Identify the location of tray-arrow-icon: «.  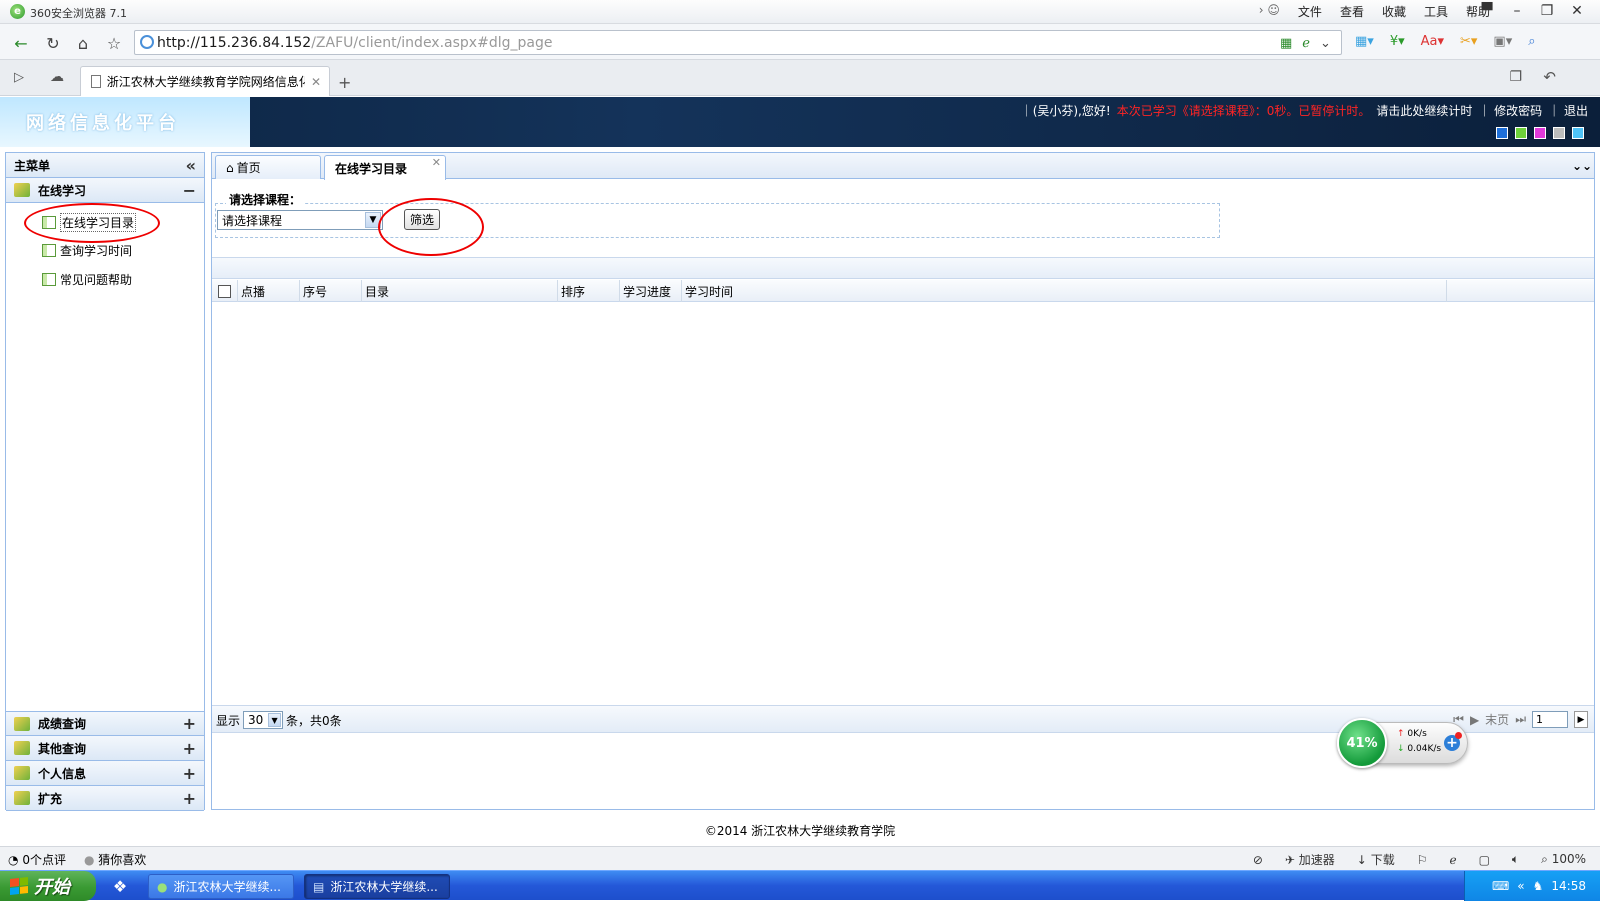
(1520, 886).